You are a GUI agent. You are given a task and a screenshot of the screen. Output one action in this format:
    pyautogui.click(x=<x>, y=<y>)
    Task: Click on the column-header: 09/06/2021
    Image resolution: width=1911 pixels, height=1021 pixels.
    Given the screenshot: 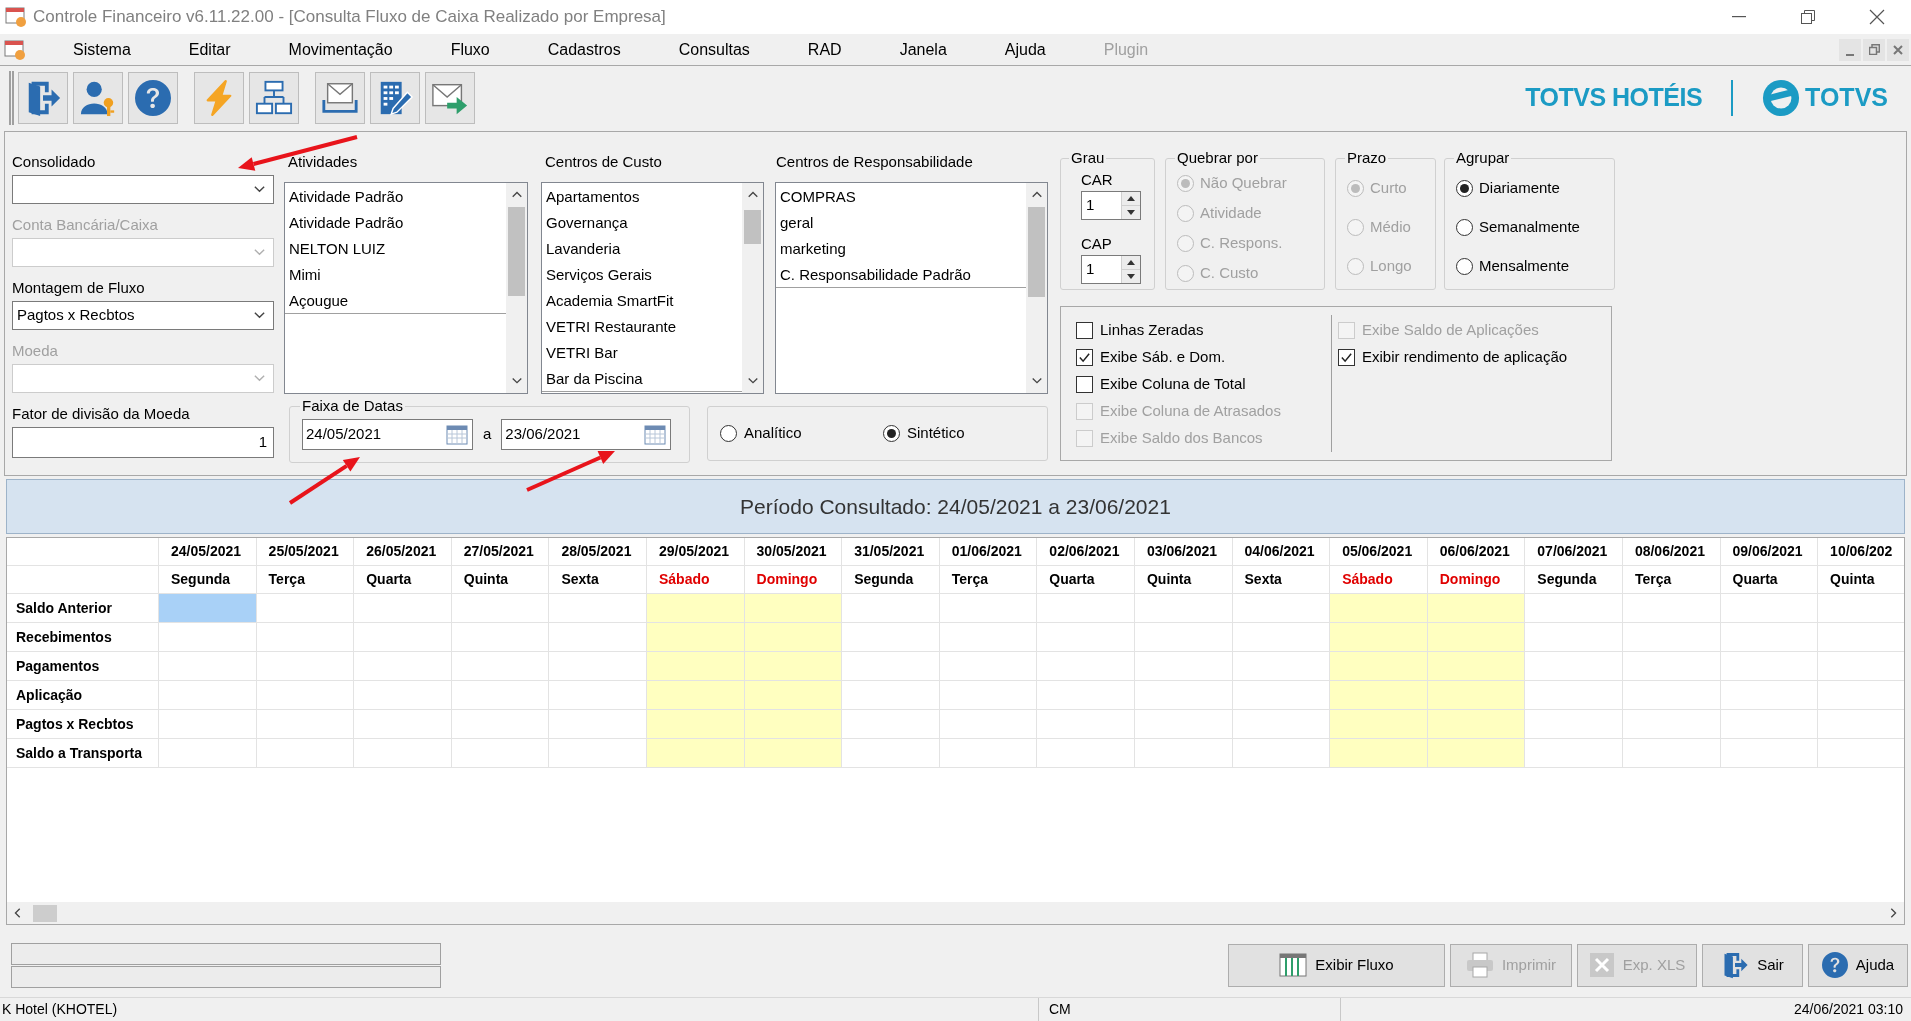 What is the action you would take?
    pyautogui.click(x=1769, y=552)
    